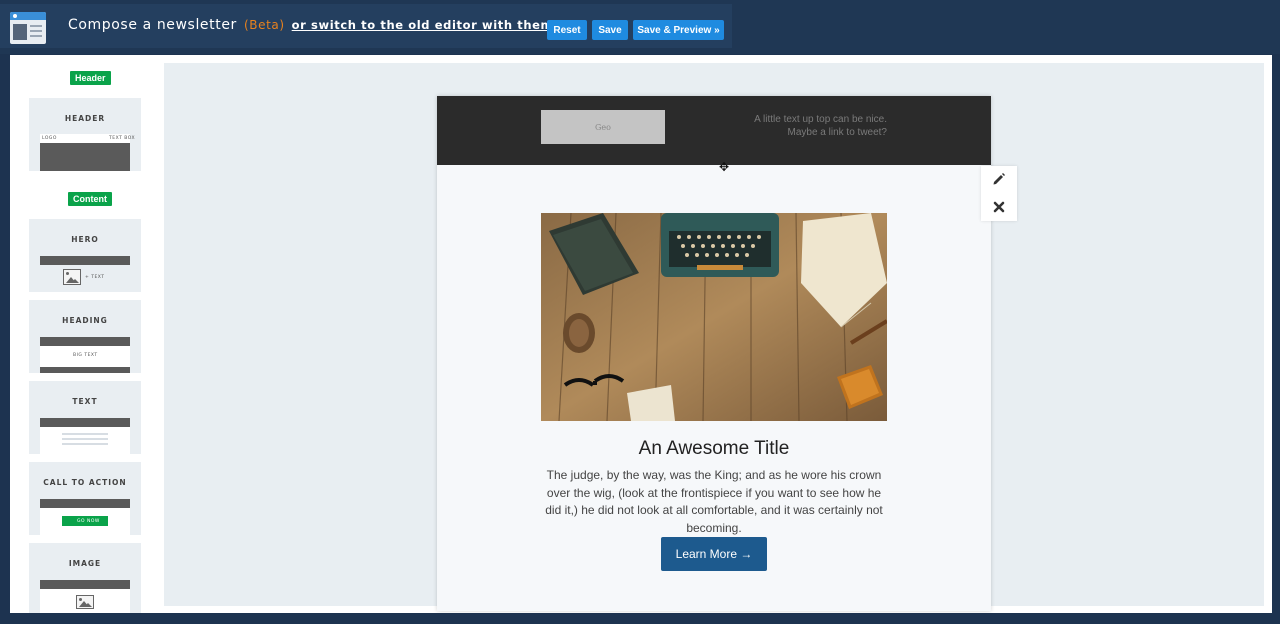  I want to click on cta-thumb-text: GO NOW, so click(88, 521).